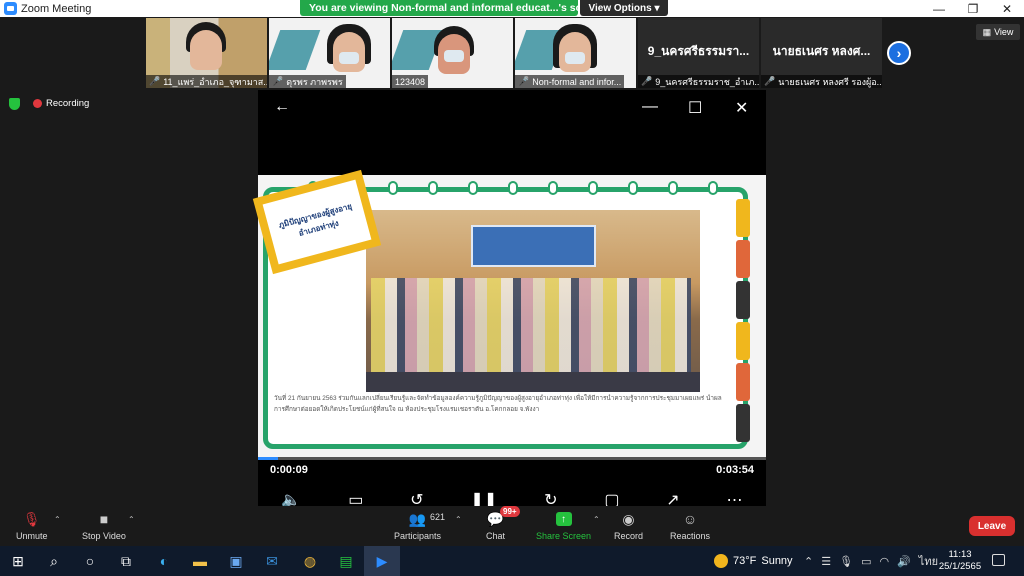 The width and height of the screenshot is (1024, 576). I want to click on stop-video-button: ■ Stop Video, so click(104, 525).